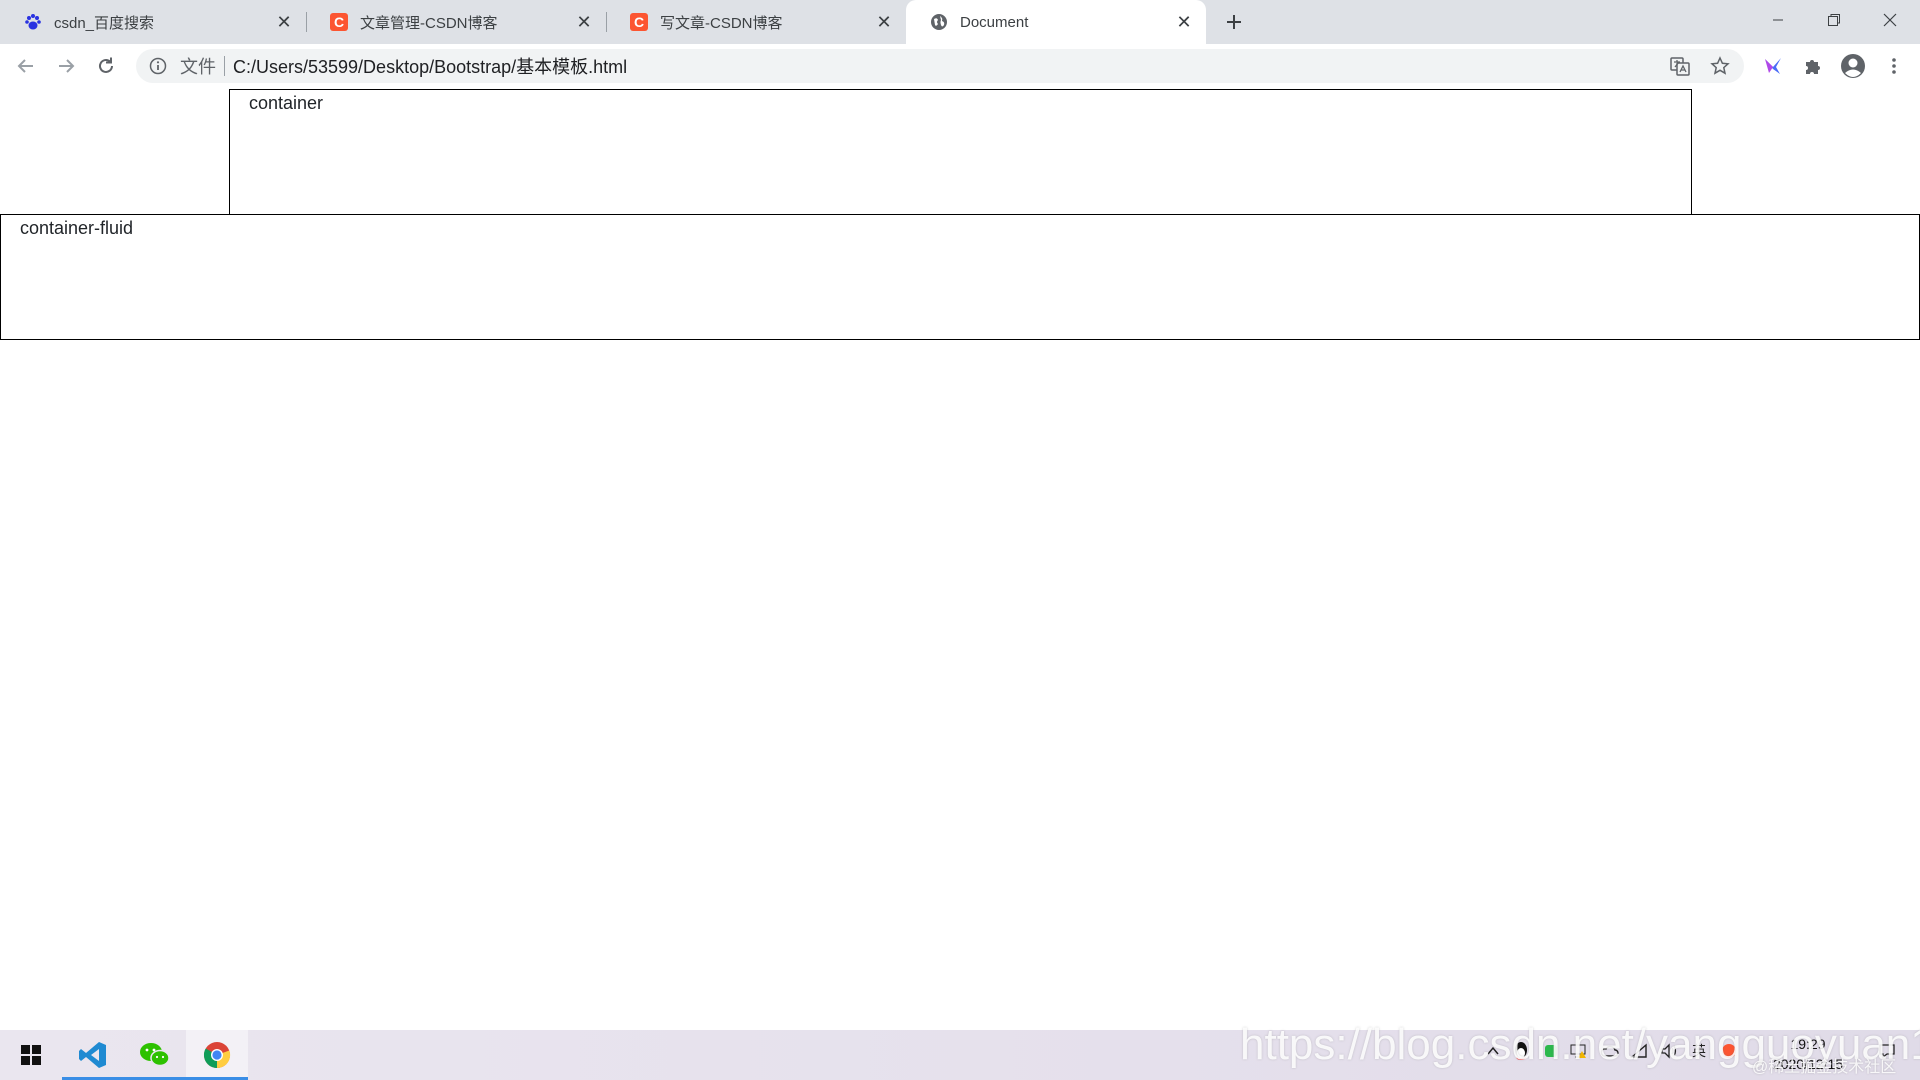 This screenshot has width=1920, height=1080. What do you see at coordinates (26, 66) in the screenshot?
I see `back-button` at bounding box center [26, 66].